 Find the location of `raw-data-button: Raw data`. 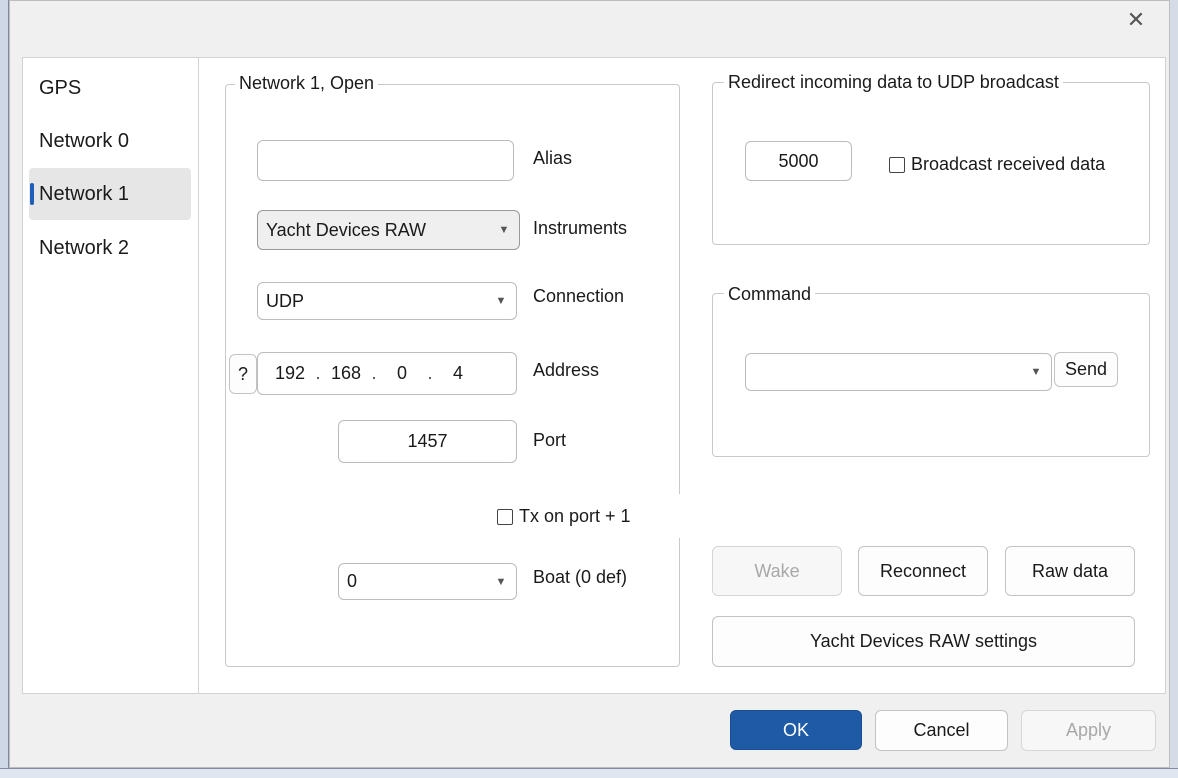

raw-data-button: Raw data is located at coordinates (1070, 571).